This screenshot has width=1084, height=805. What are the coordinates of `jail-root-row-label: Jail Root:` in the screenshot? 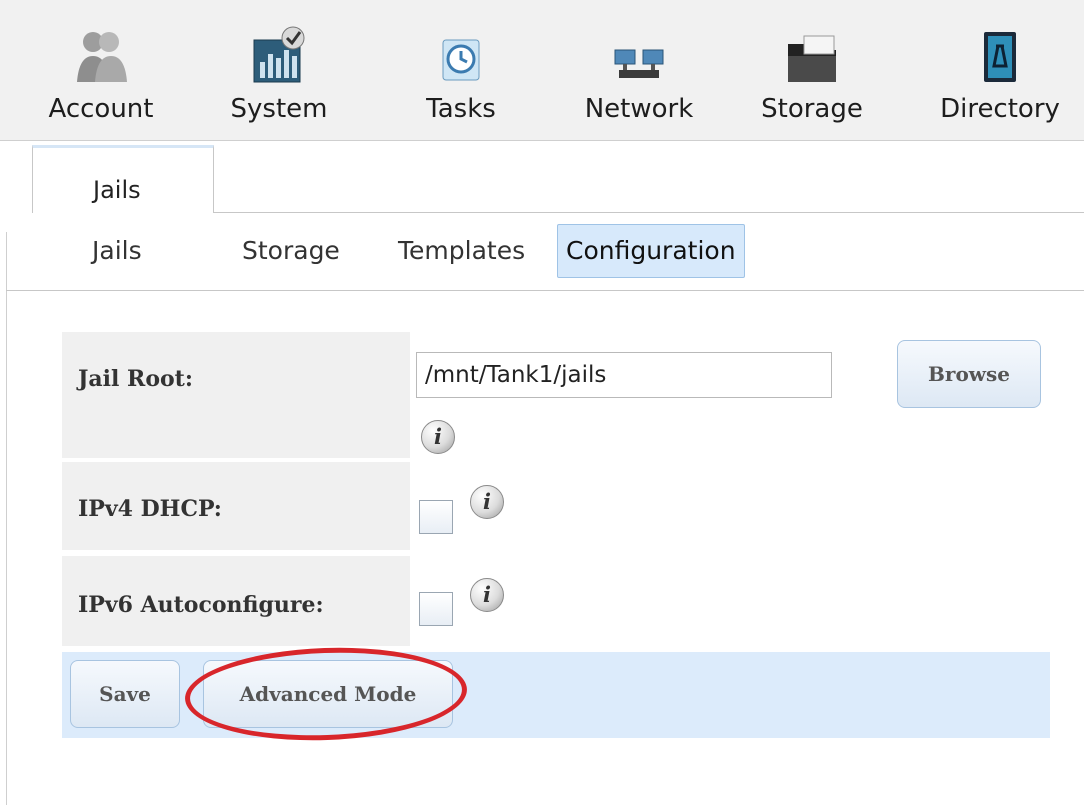 It's located at (236, 395).